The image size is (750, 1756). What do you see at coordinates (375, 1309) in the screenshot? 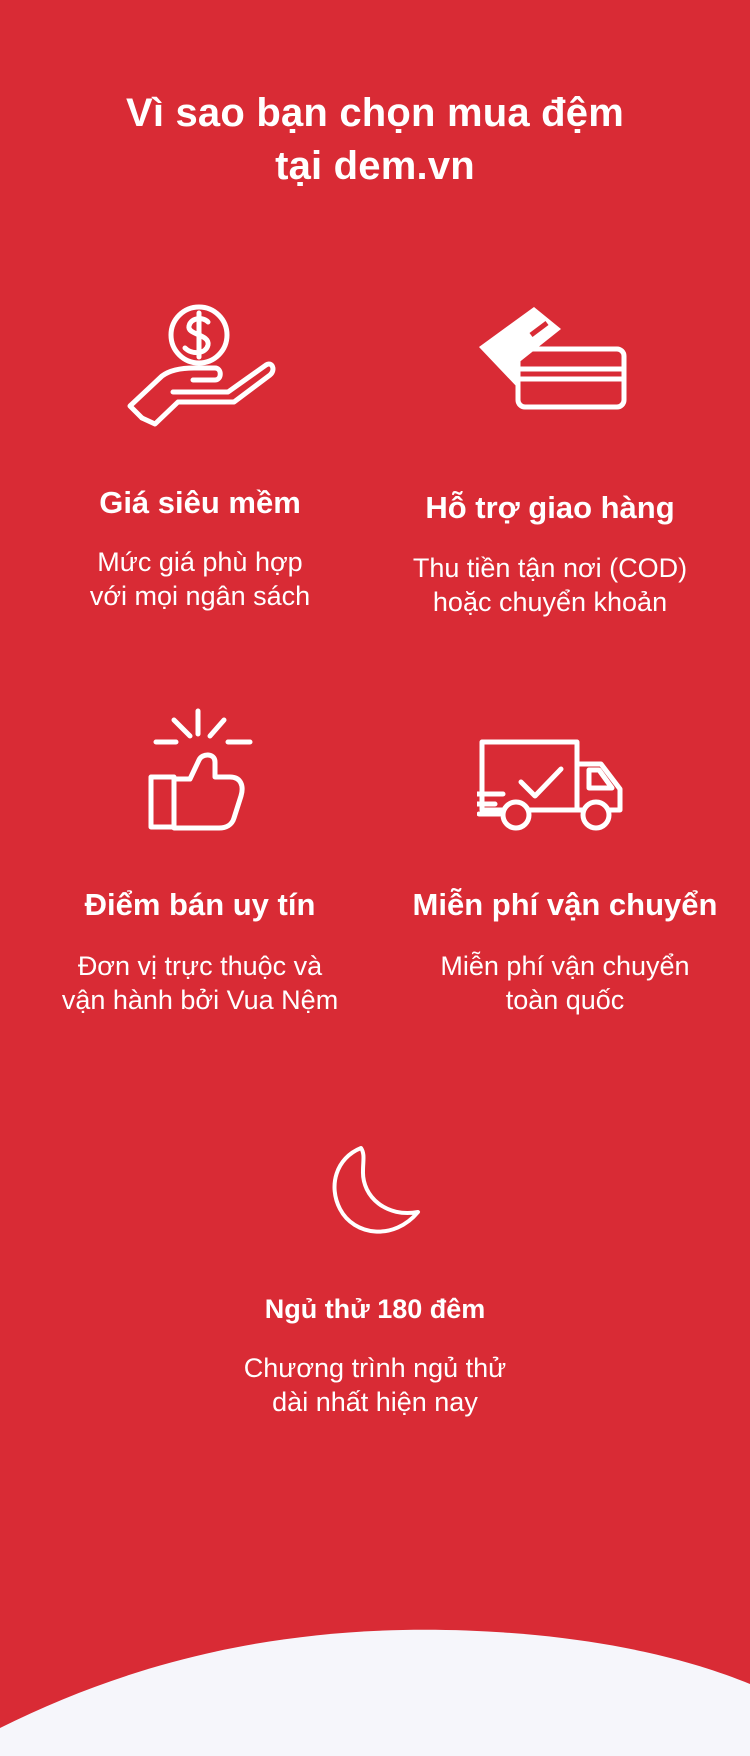
I see `feature-sleep-trial-title: Ngủ thử 180 đêm` at bounding box center [375, 1309].